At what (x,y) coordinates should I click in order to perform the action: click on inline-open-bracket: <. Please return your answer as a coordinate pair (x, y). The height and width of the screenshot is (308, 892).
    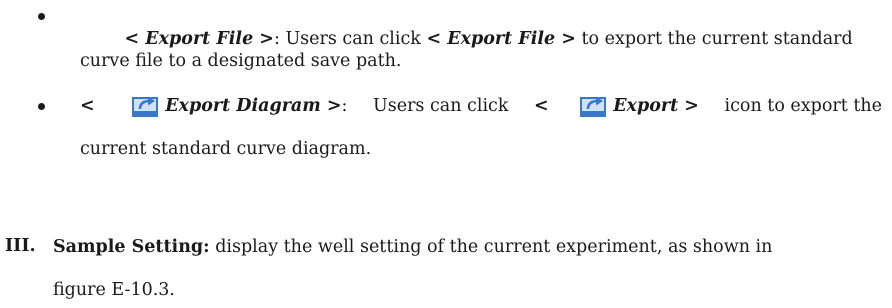
    Looking at the image, I should click on (541, 106).